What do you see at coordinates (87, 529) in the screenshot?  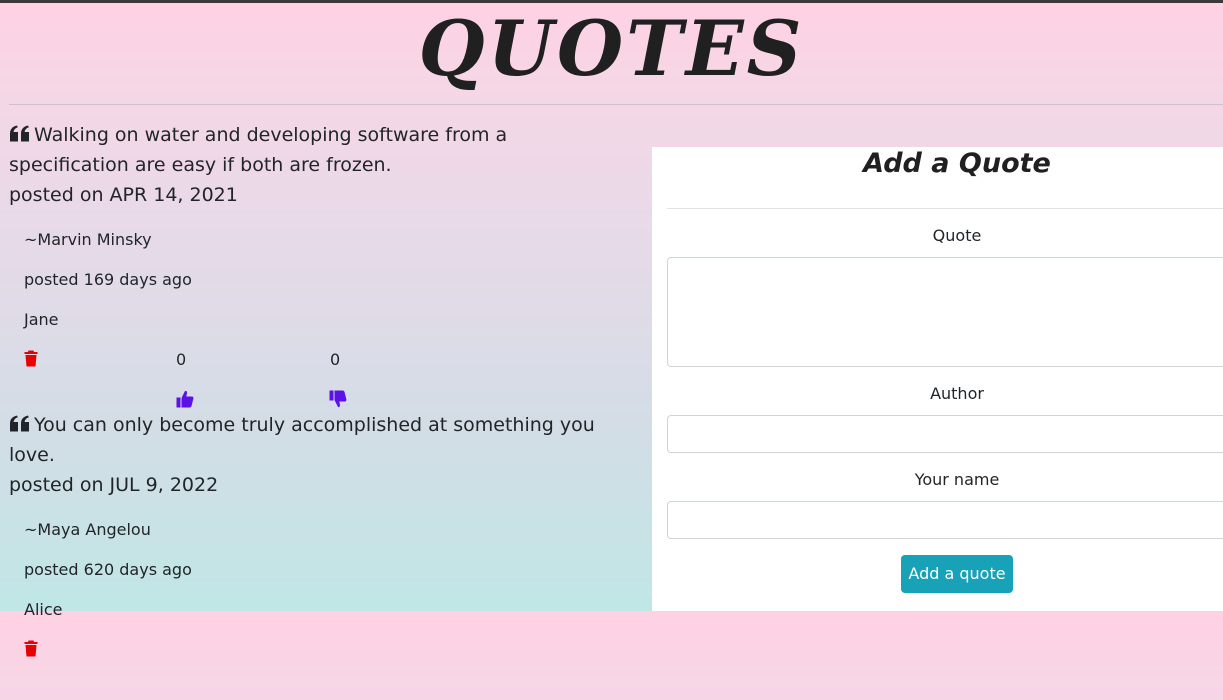 I see `quote-author: ~Maya Angelou` at bounding box center [87, 529].